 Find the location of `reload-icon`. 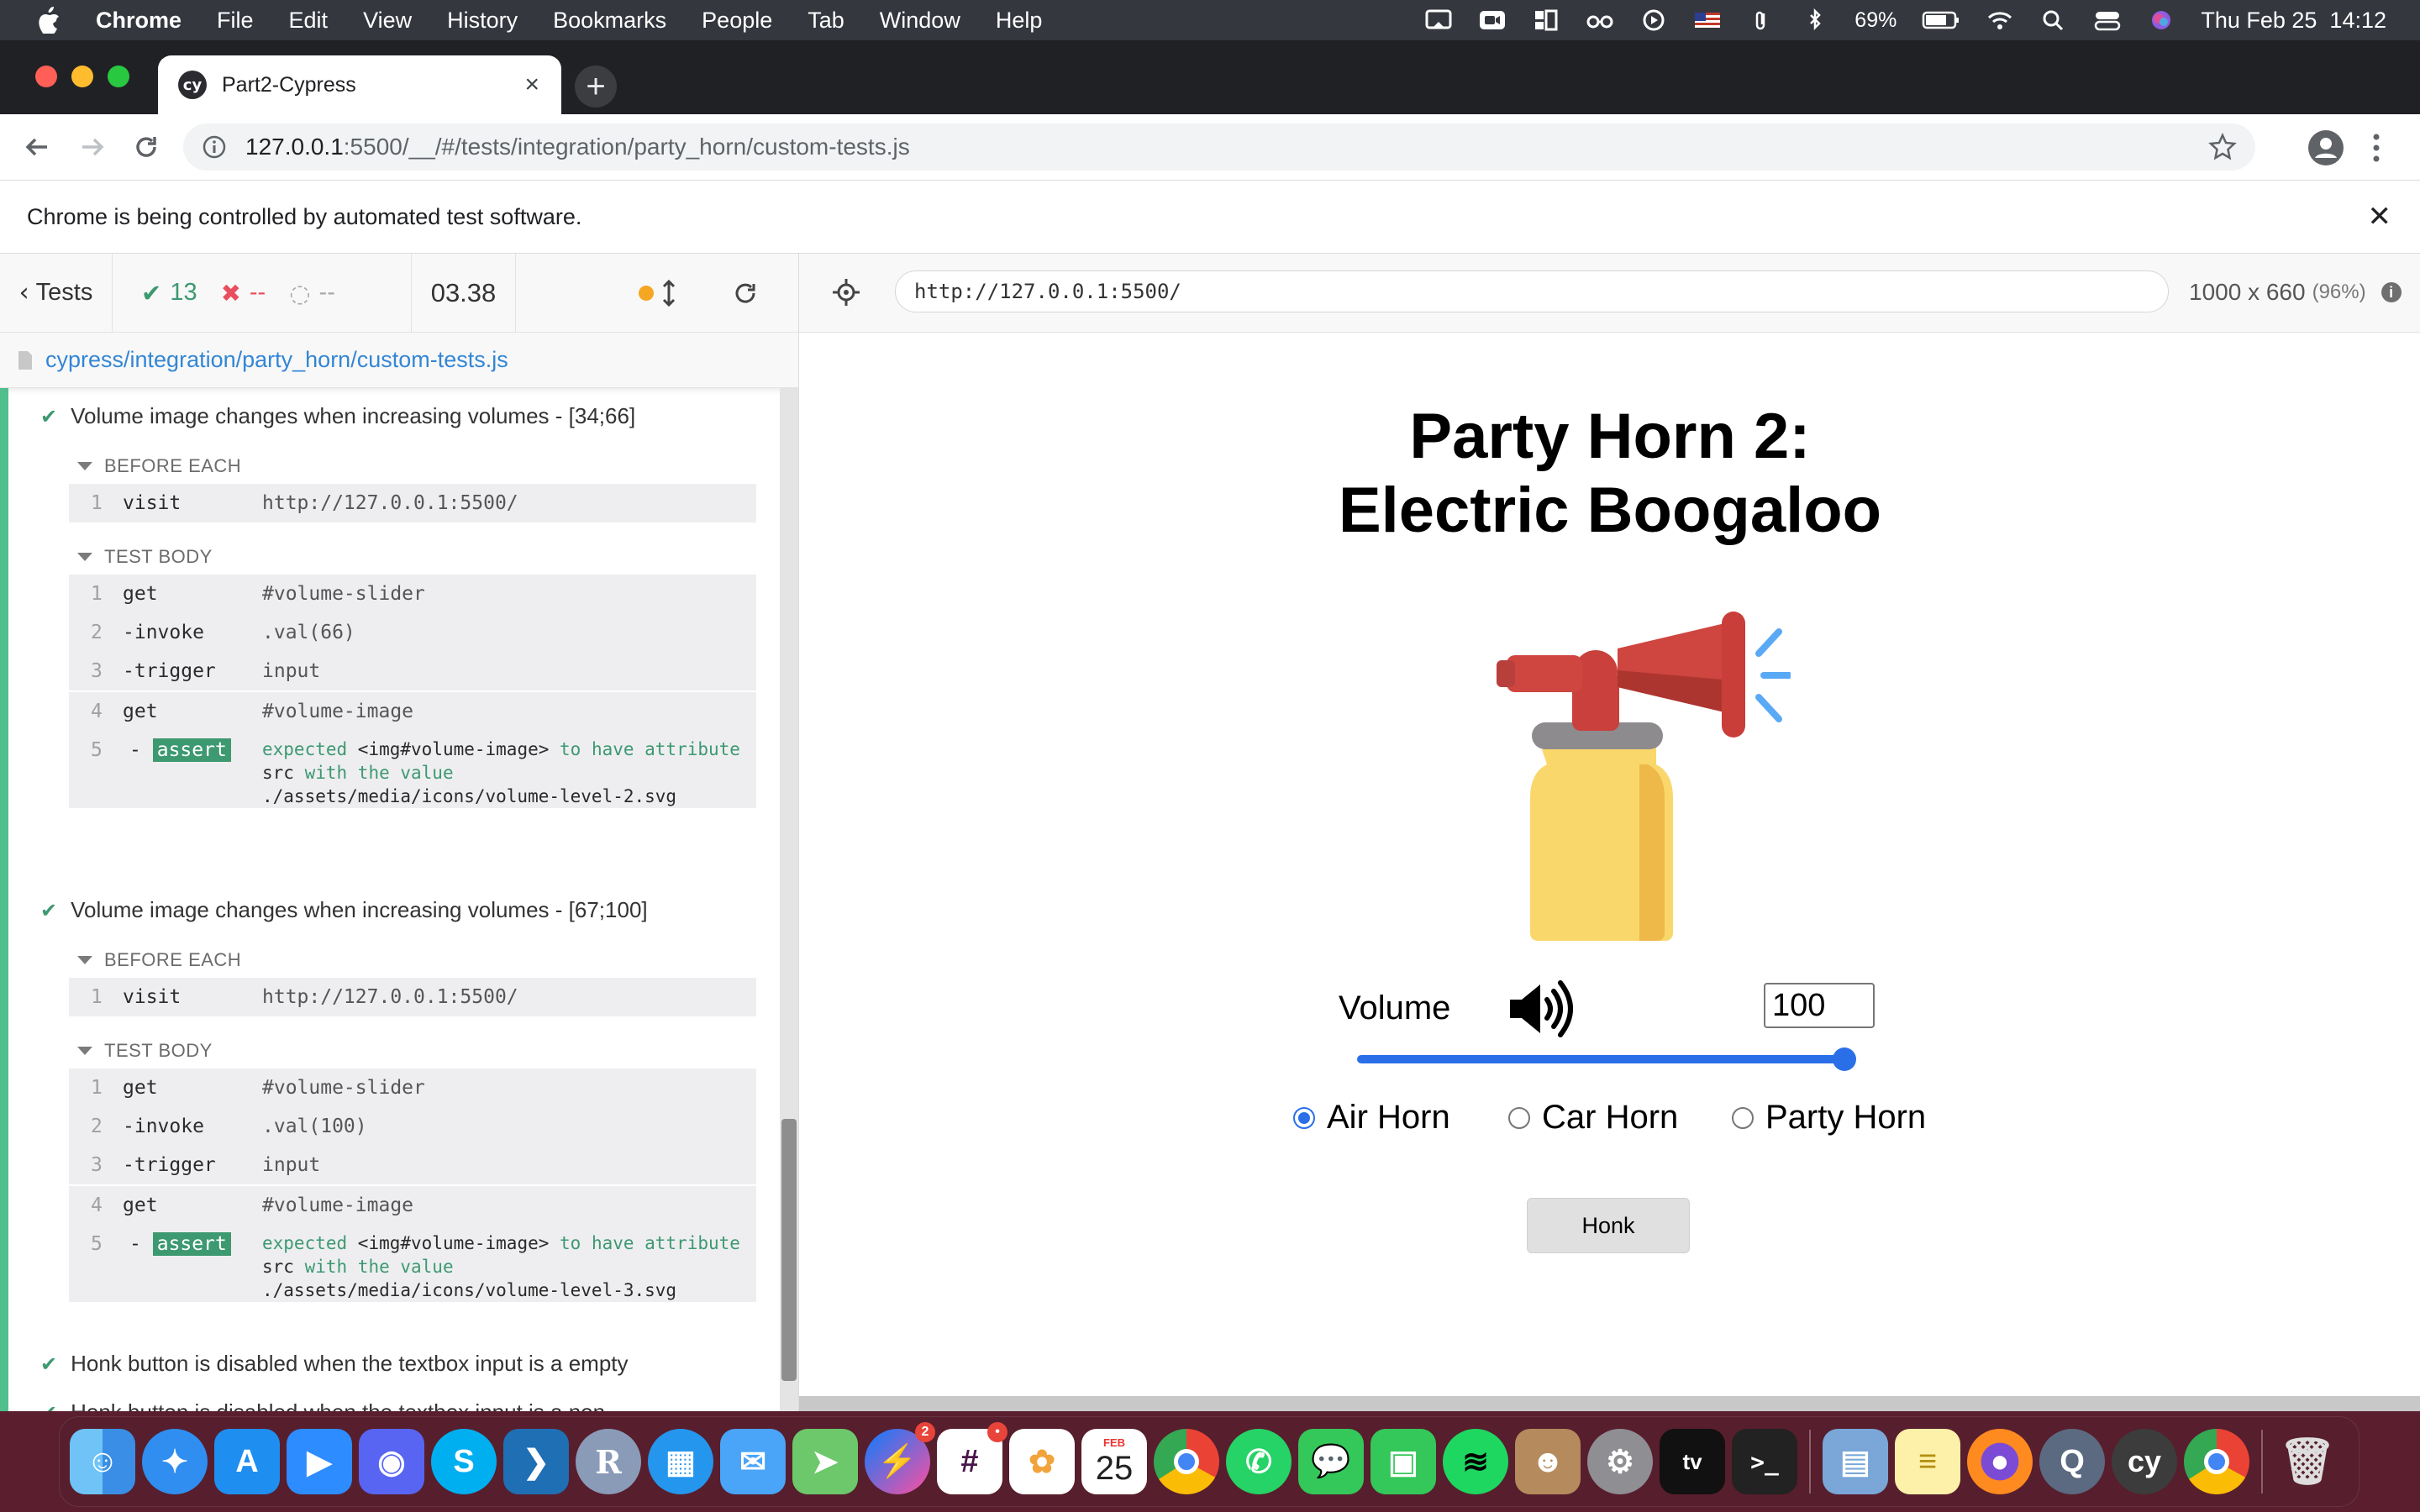

reload-icon is located at coordinates (146, 147).